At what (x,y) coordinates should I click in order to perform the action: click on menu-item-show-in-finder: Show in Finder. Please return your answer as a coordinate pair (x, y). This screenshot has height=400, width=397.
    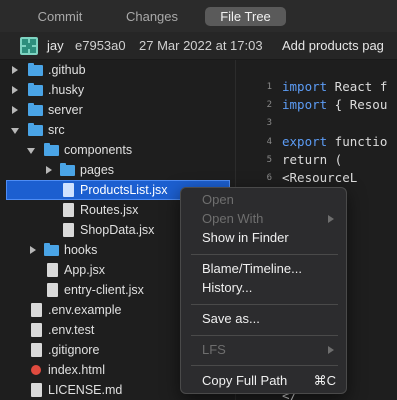
    Looking at the image, I should click on (245, 238).